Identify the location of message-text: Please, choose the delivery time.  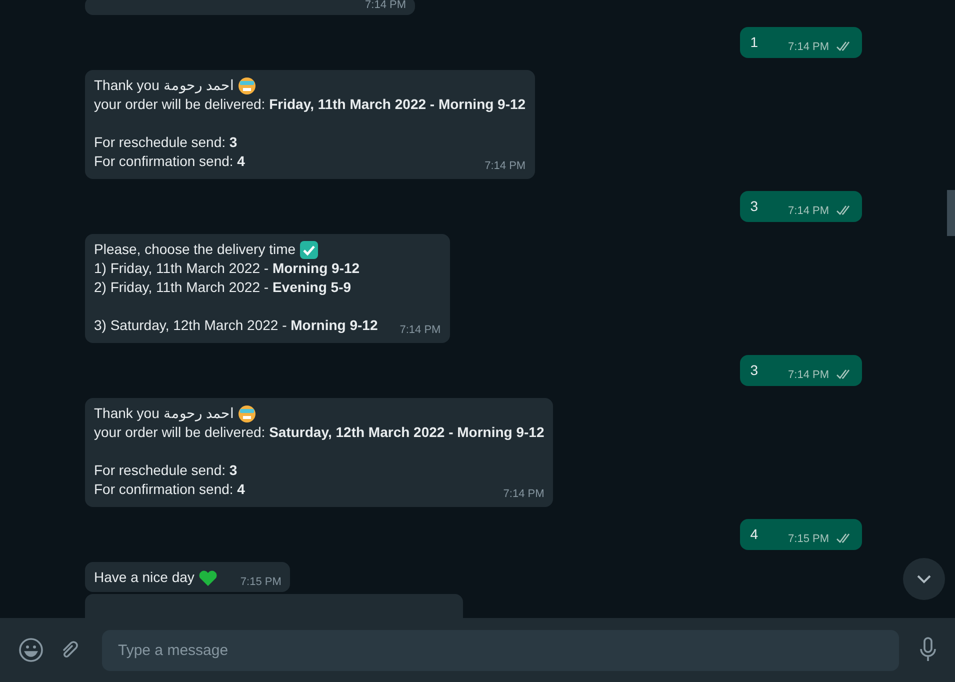
(195, 249).